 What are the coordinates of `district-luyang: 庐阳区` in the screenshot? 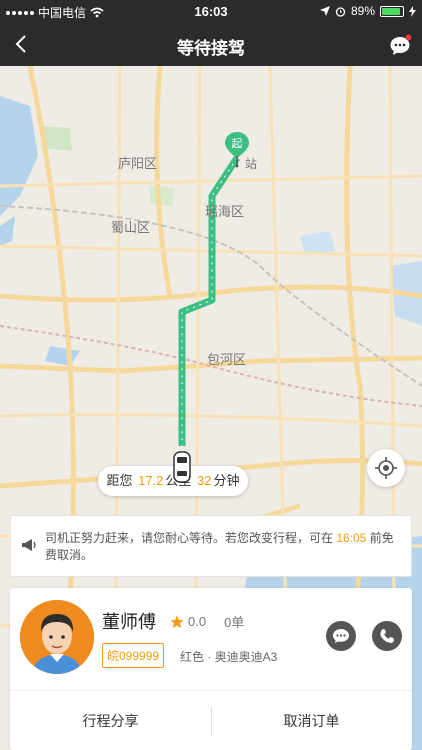 It's located at (138, 163).